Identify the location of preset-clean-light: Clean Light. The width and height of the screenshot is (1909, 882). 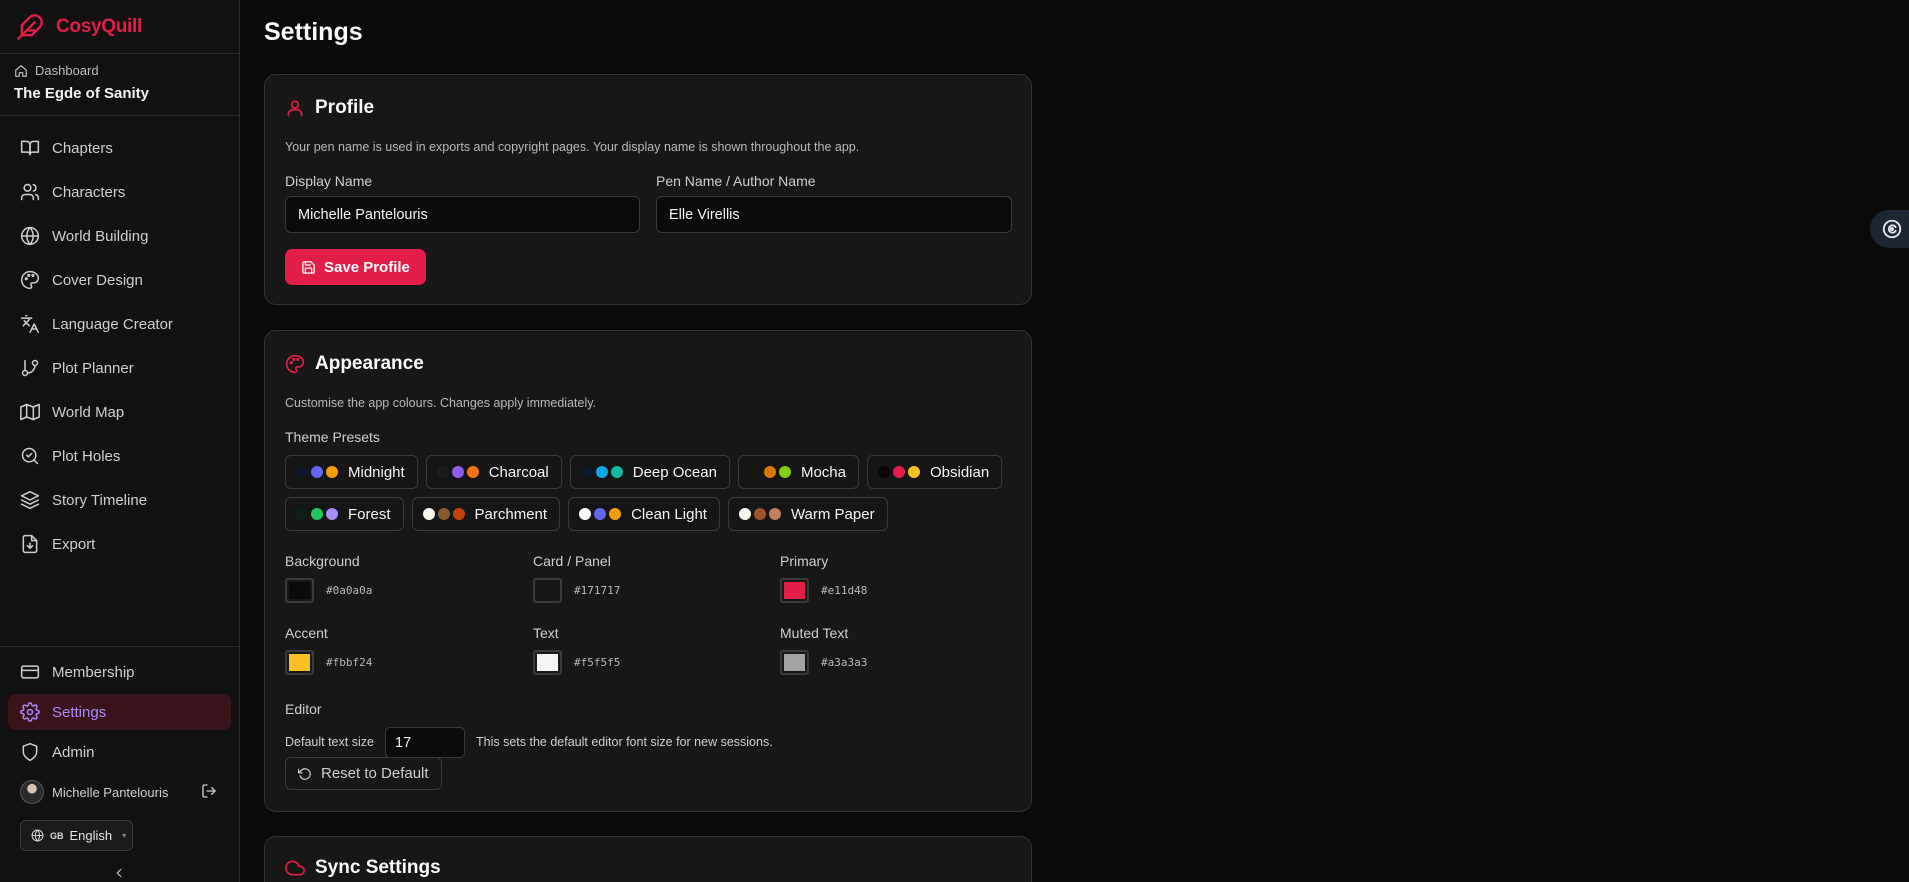
(644, 514).